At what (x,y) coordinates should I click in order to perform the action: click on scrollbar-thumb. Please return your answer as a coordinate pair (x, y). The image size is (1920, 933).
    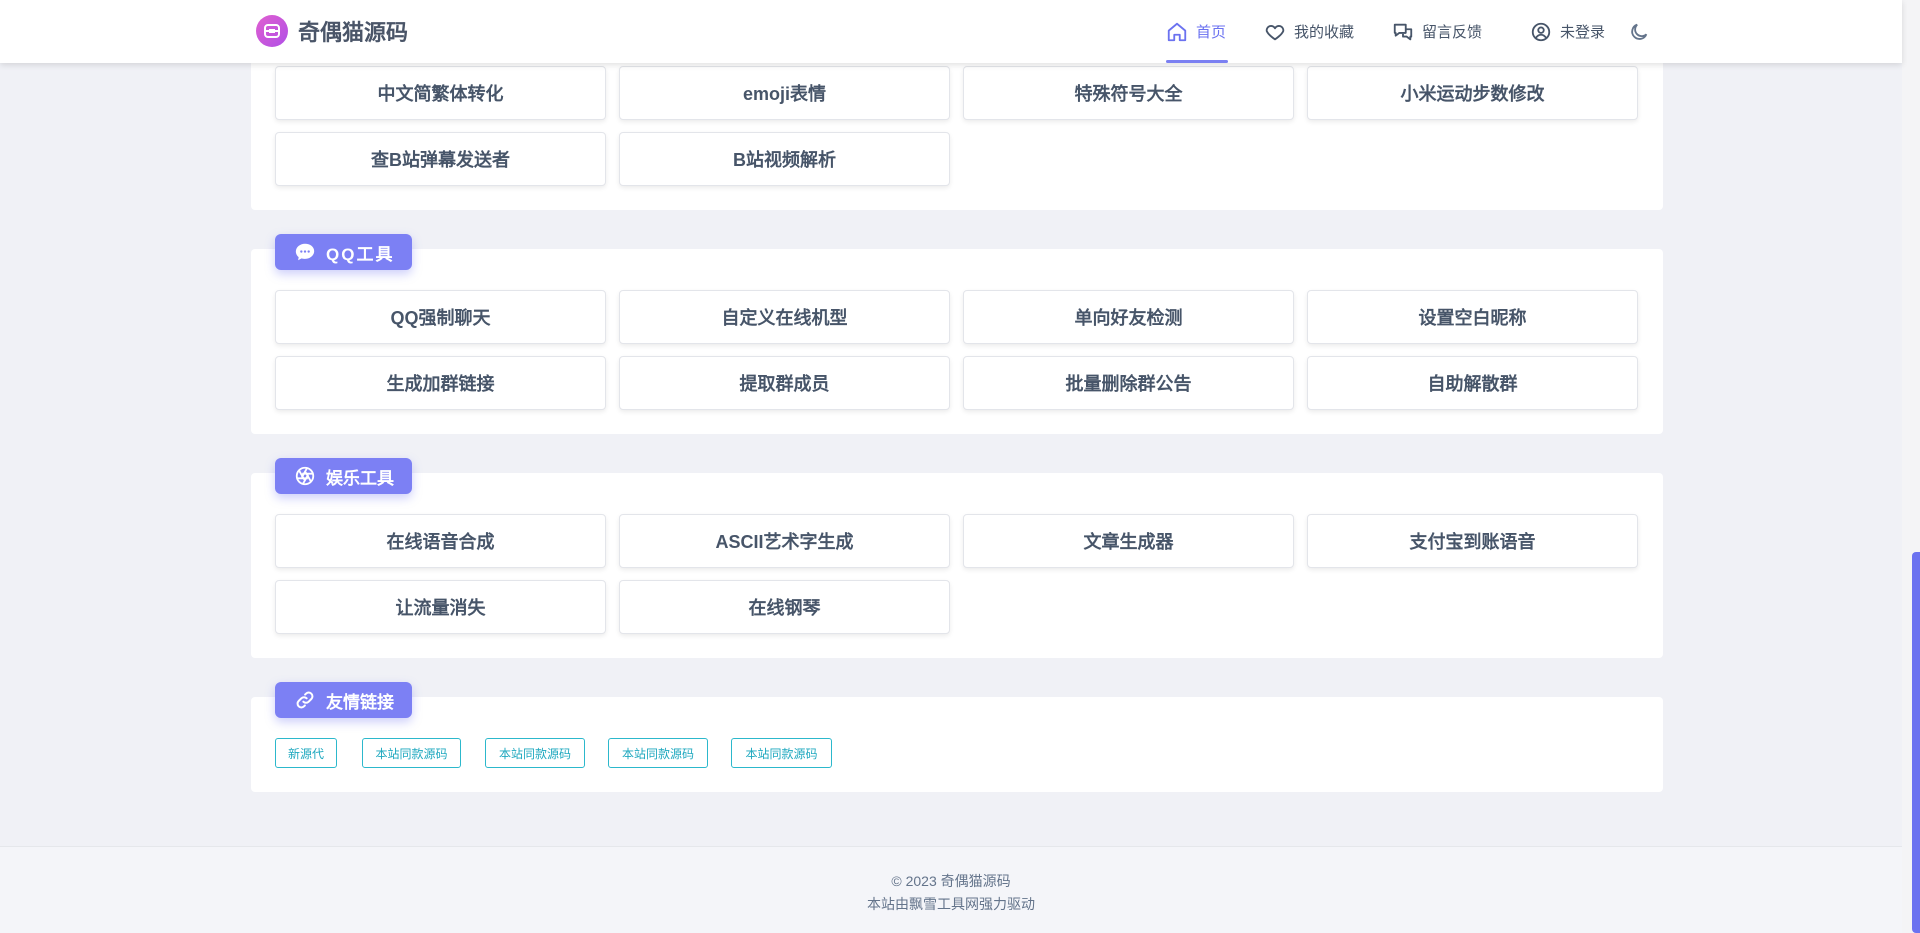
    Looking at the image, I should click on (1916, 742).